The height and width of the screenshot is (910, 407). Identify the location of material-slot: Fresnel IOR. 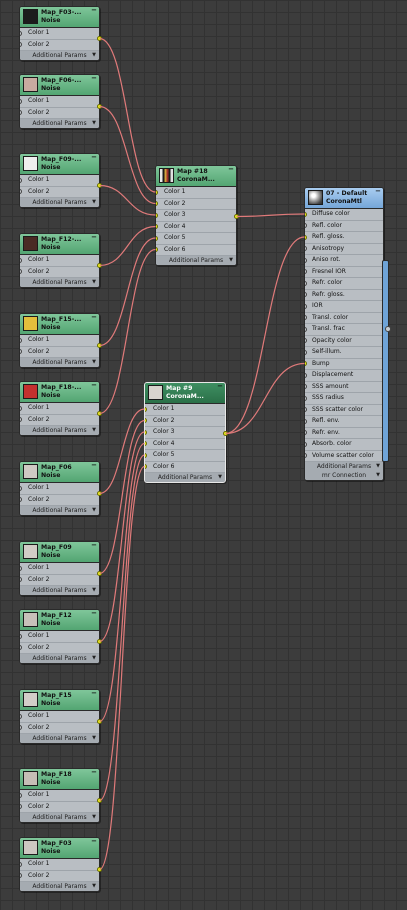
(344, 272).